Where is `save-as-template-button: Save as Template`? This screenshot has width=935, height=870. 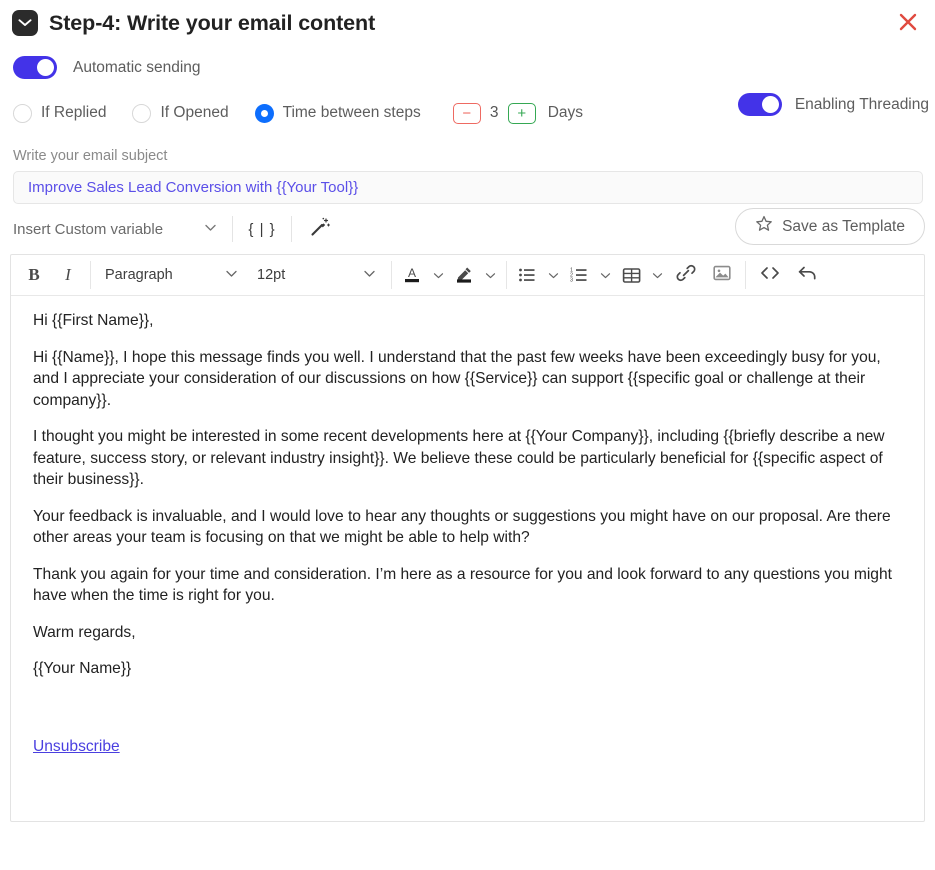
save-as-template-button: Save as Template is located at coordinates (830, 226).